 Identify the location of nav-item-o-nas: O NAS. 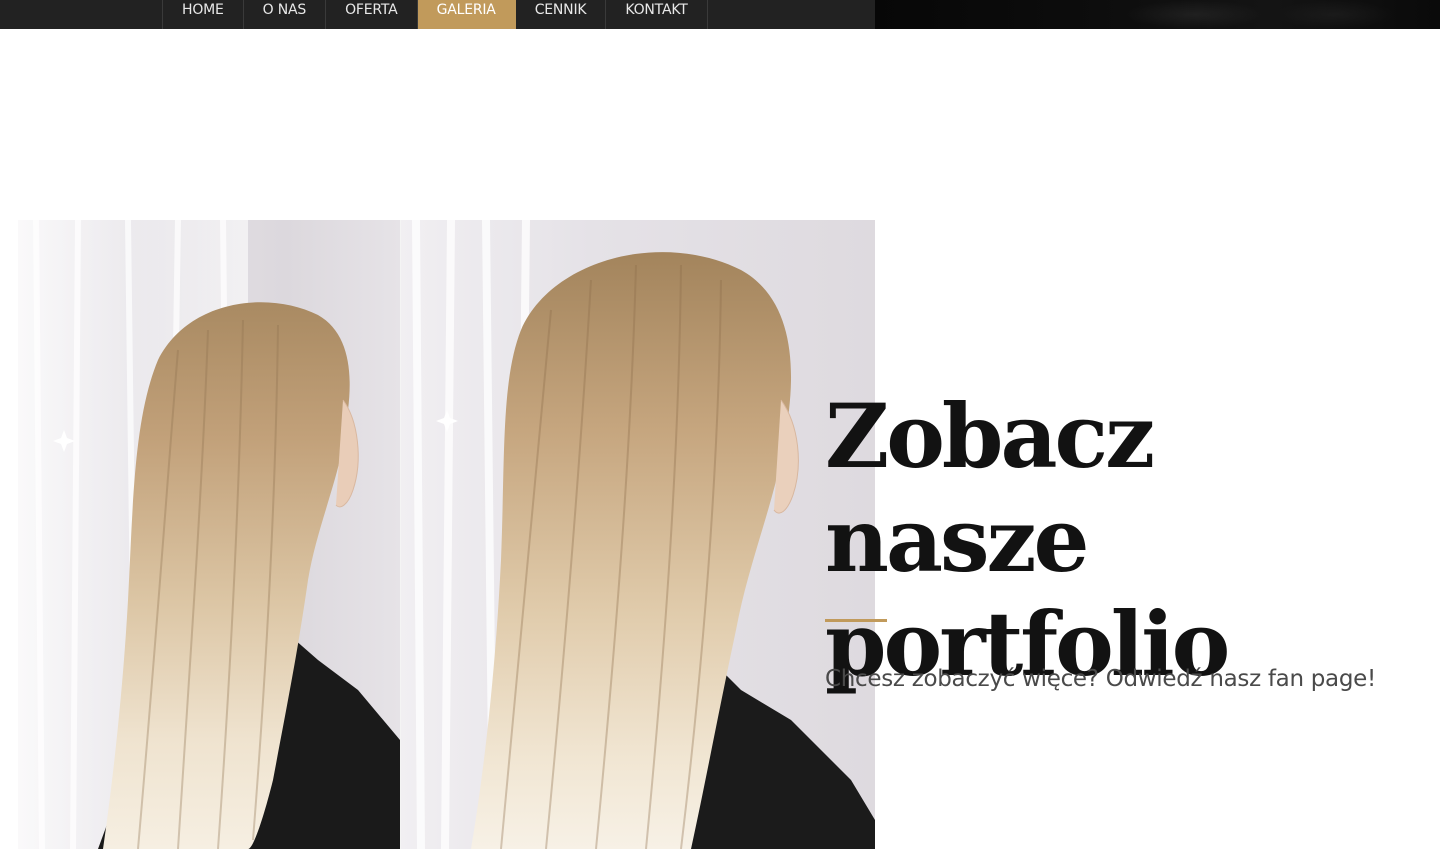
(285, 14).